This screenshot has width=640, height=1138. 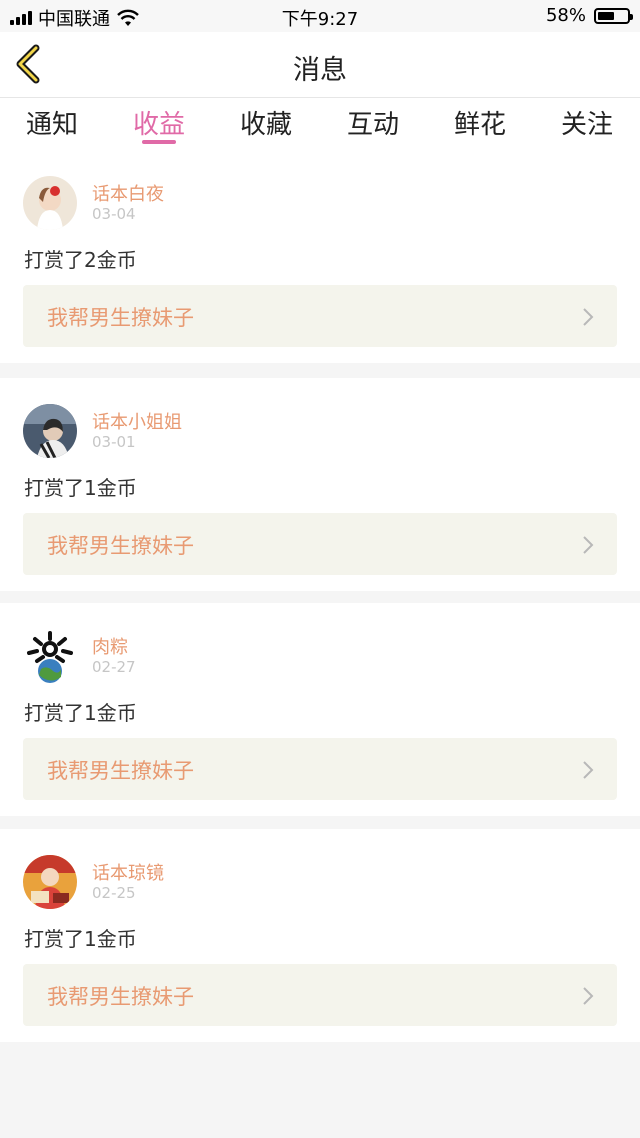 I want to click on status-right: 58%, so click(x=589, y=15).